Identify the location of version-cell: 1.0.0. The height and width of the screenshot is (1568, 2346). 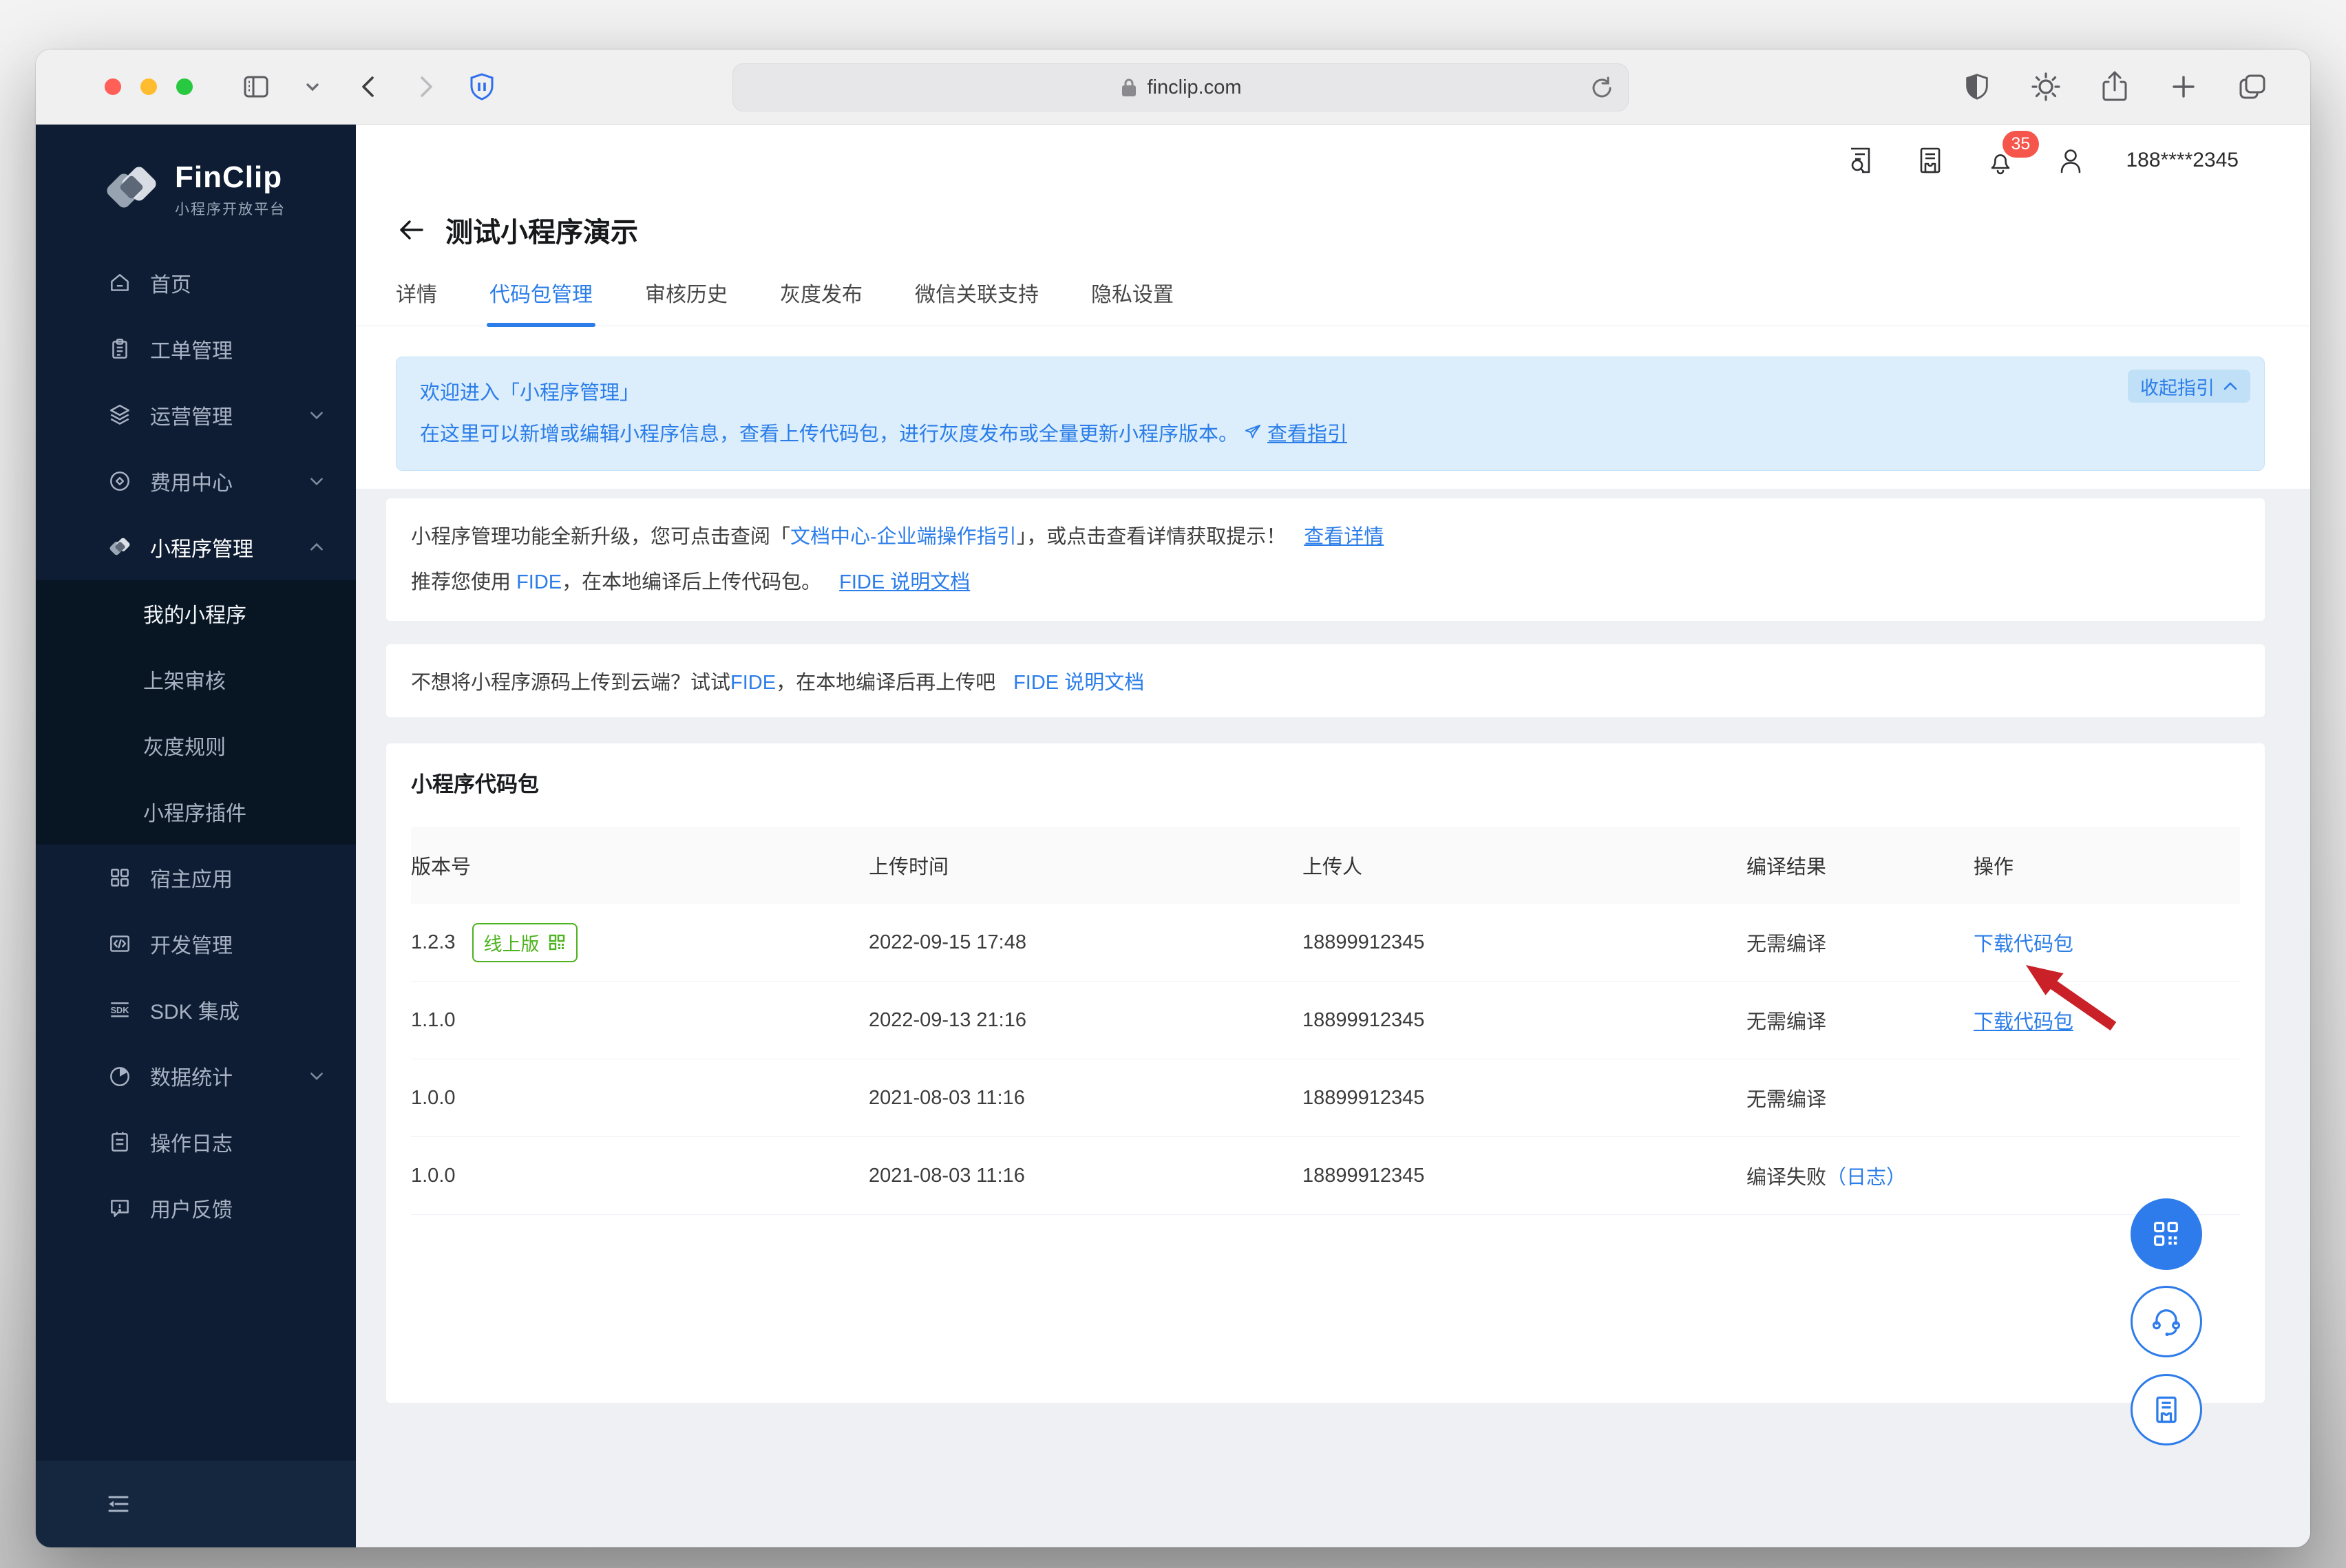
(433, 1097).